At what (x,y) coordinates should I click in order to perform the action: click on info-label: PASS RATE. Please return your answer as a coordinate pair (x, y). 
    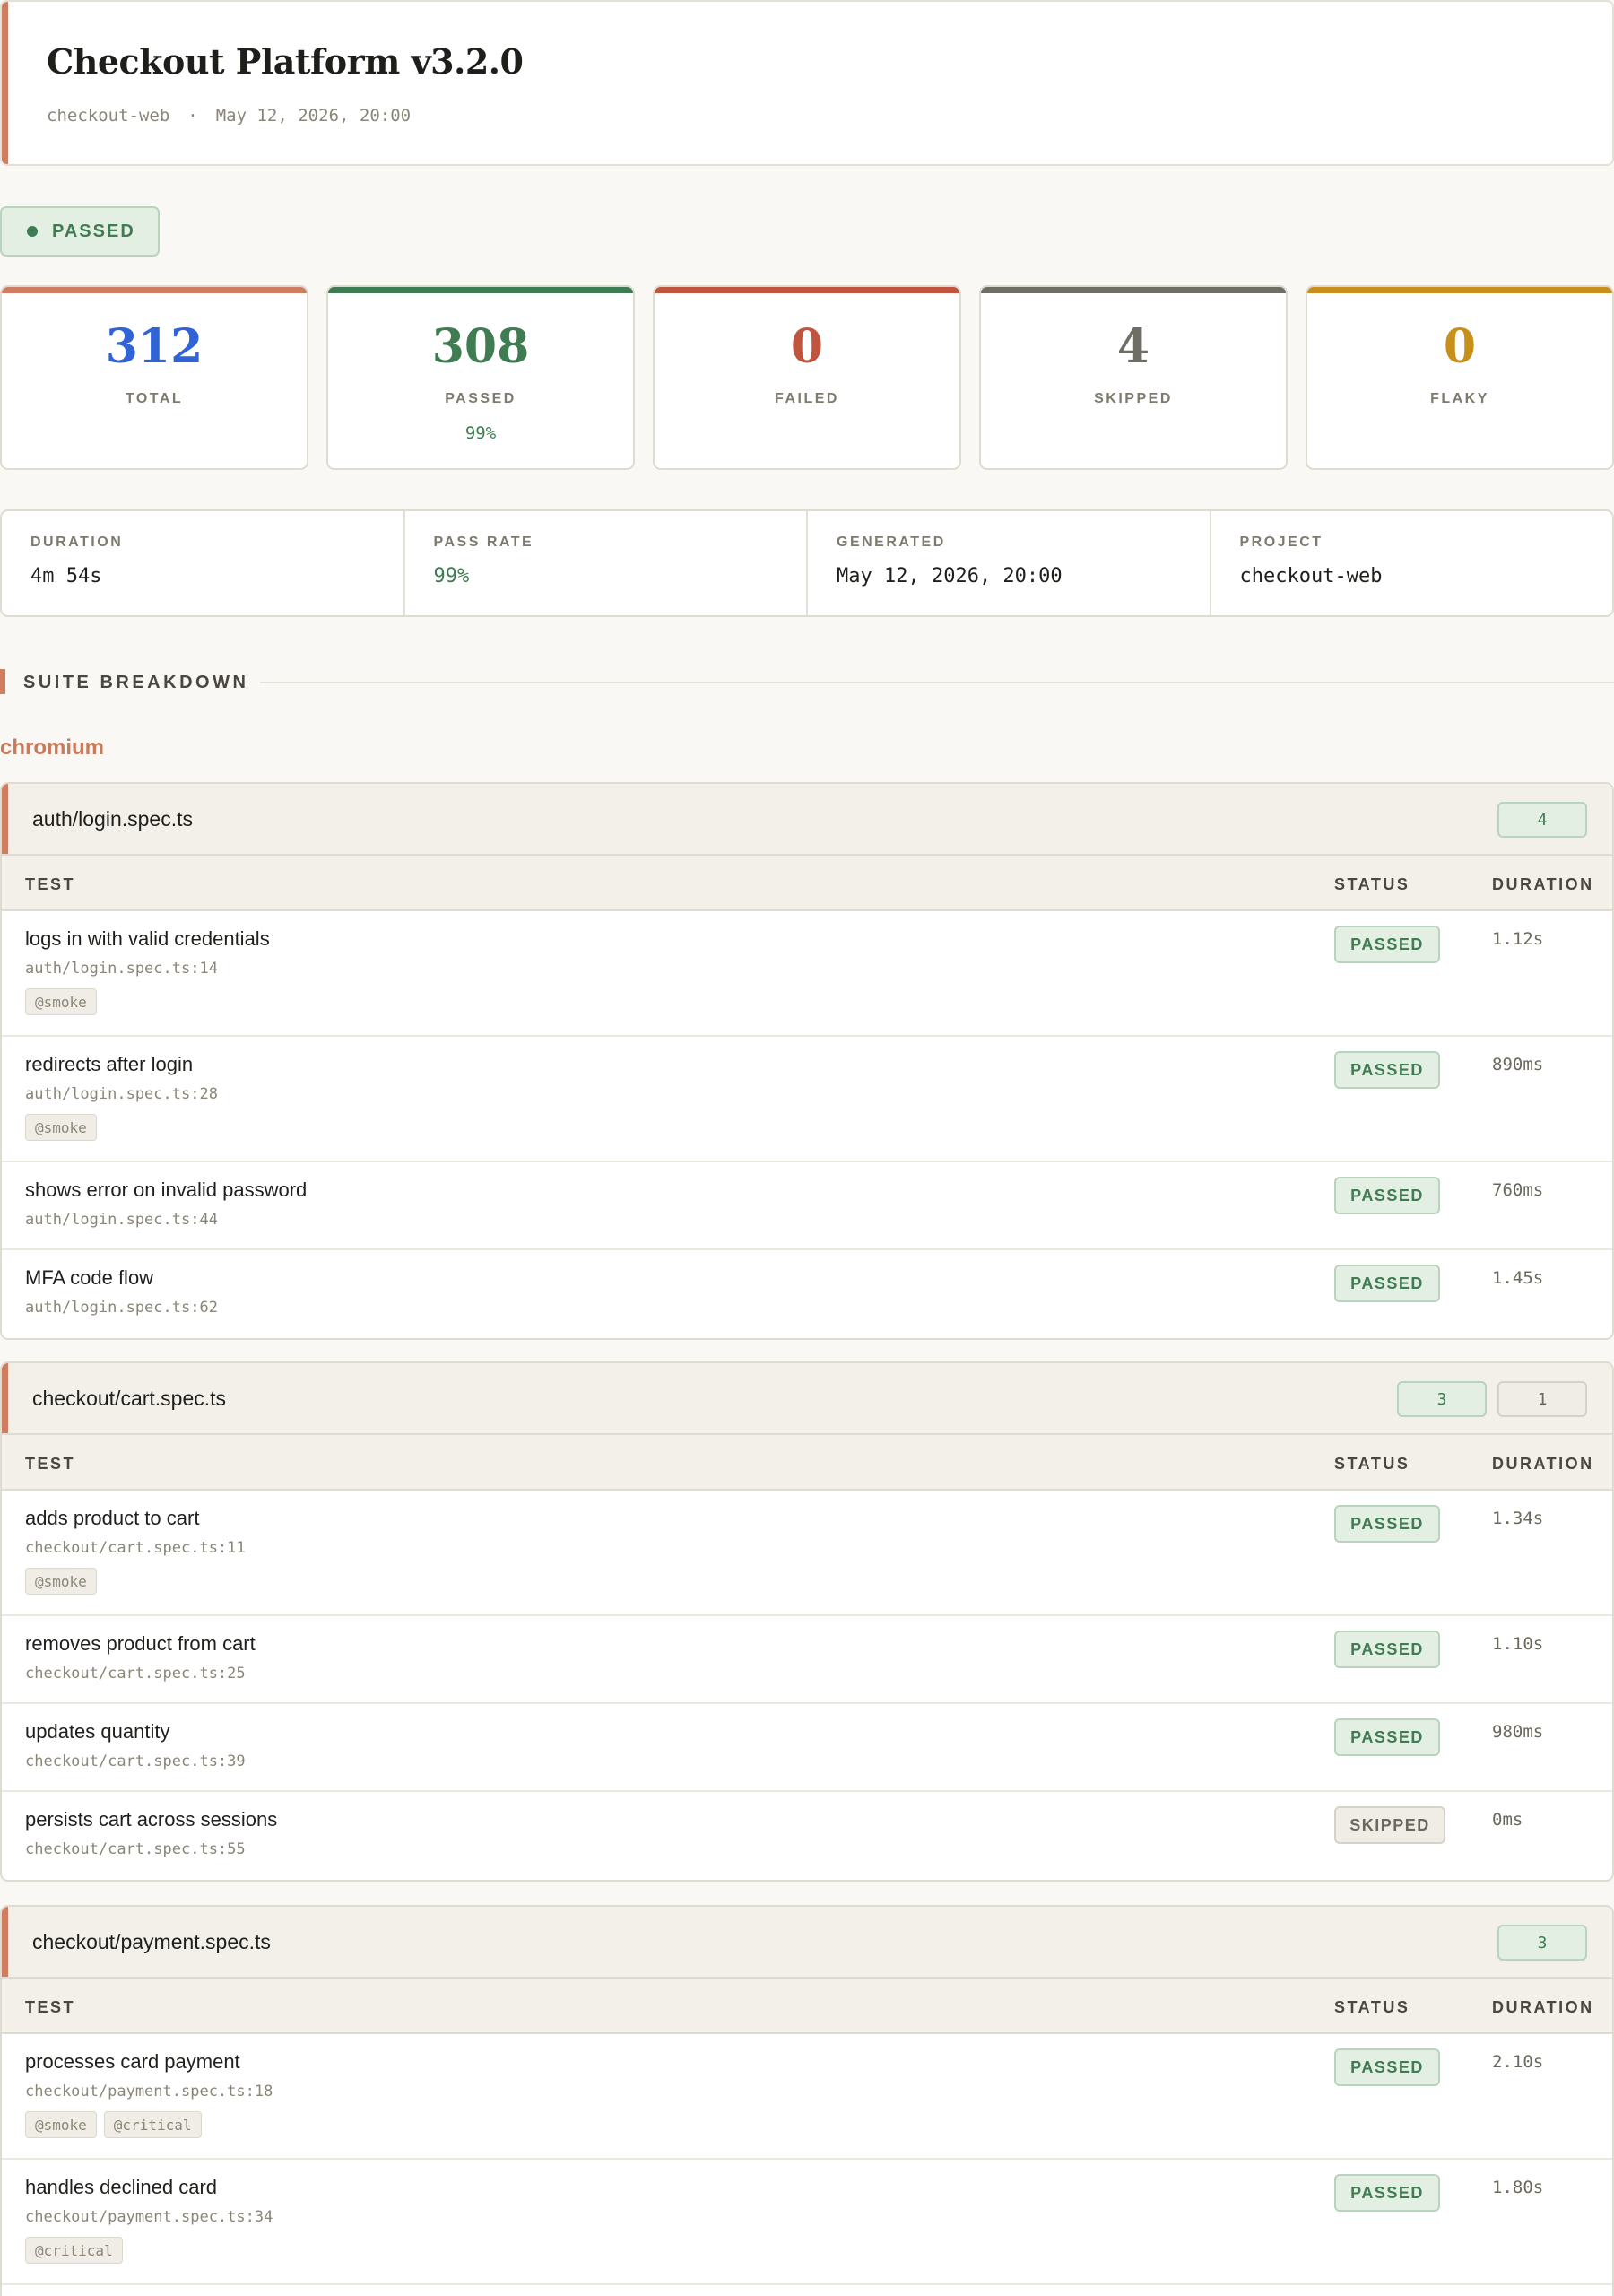
    Looking at the image, I should click on (483, 542).